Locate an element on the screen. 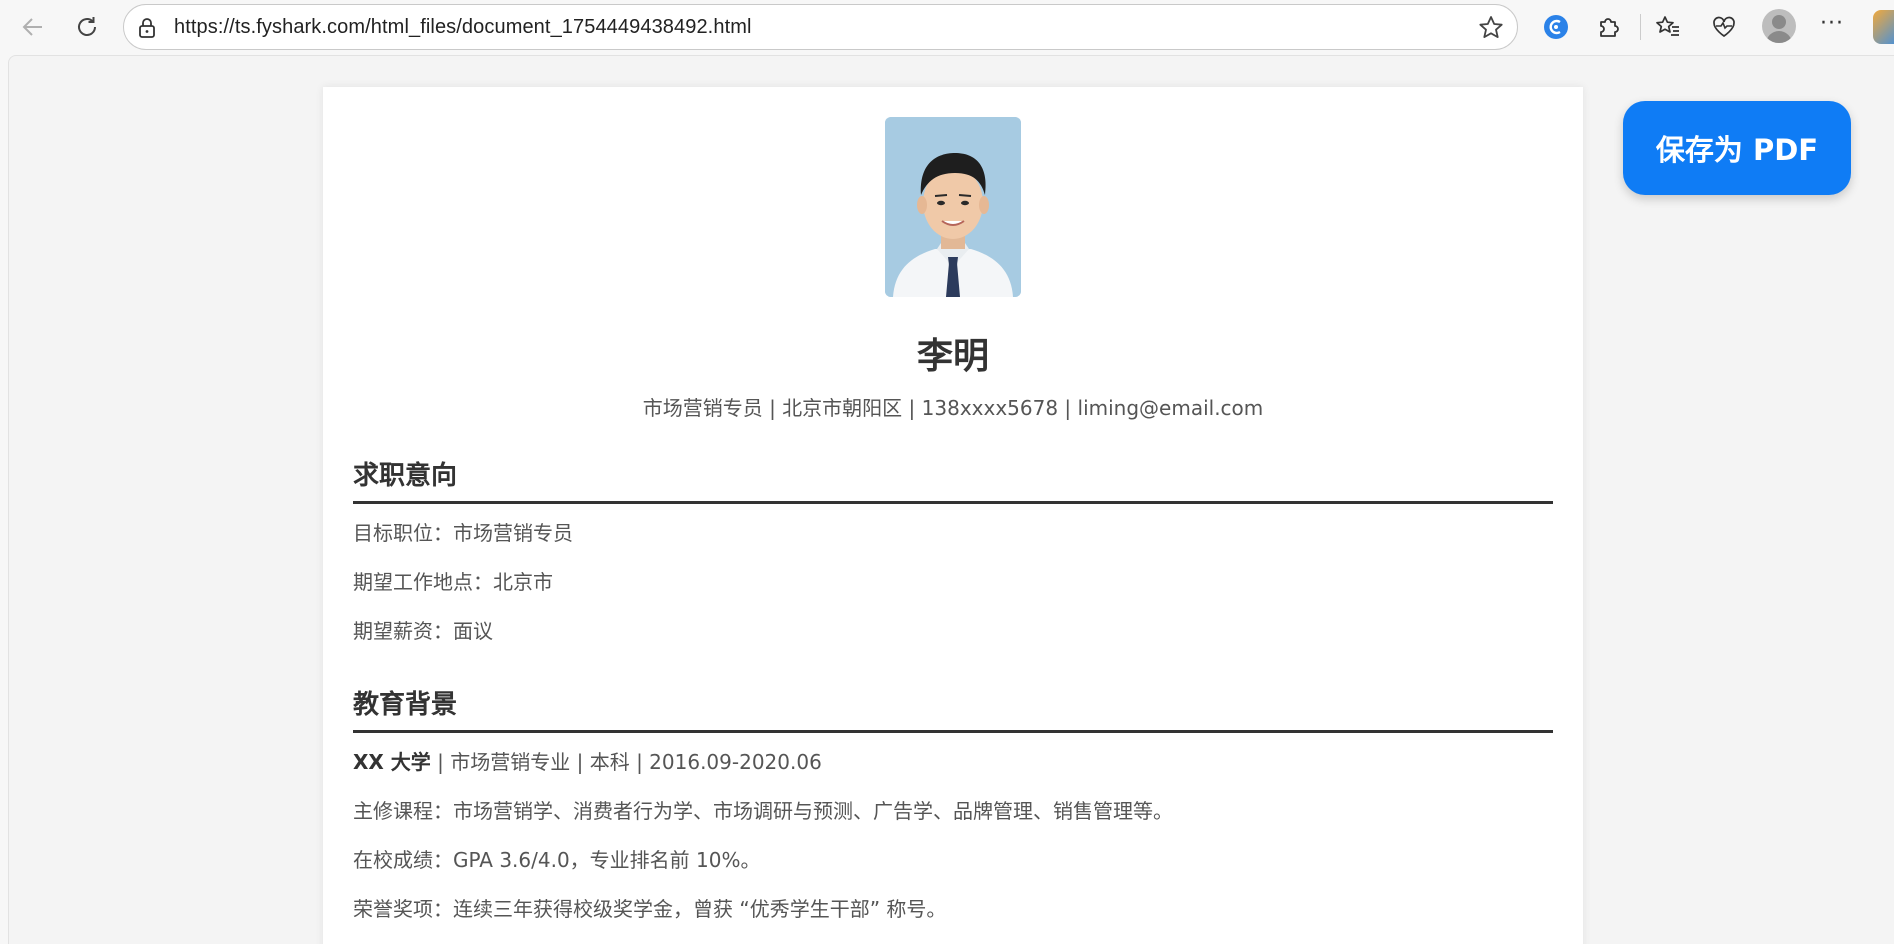  heart-pulse-icon is located at coordinates (1724, 27).